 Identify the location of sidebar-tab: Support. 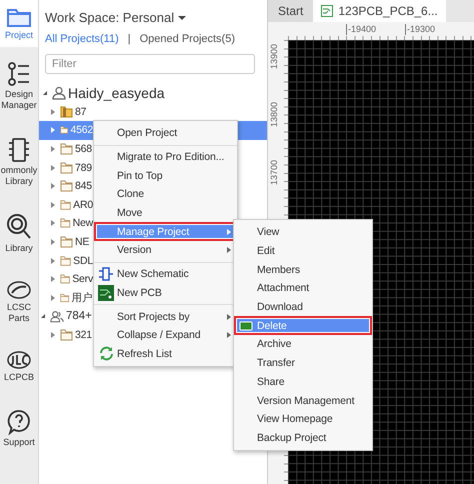
(19, 428).